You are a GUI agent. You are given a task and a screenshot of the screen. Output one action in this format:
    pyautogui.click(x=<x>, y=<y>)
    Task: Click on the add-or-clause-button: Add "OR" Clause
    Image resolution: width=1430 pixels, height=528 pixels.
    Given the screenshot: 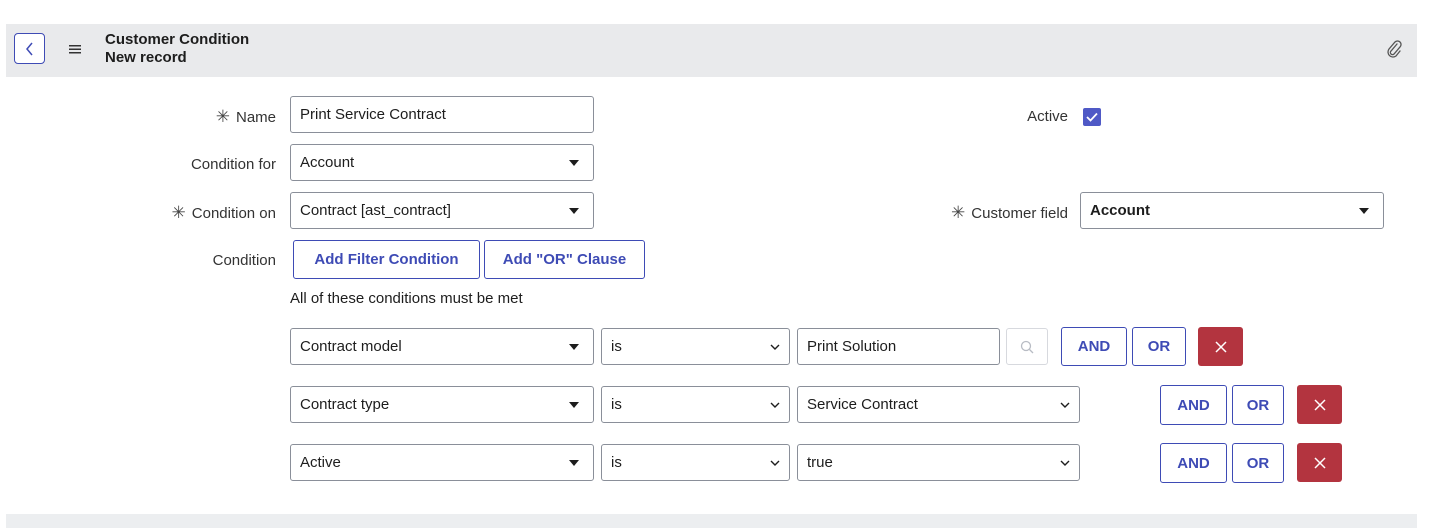 What is the action you would take?
    pyautogui.click(x=564, y=259)
    